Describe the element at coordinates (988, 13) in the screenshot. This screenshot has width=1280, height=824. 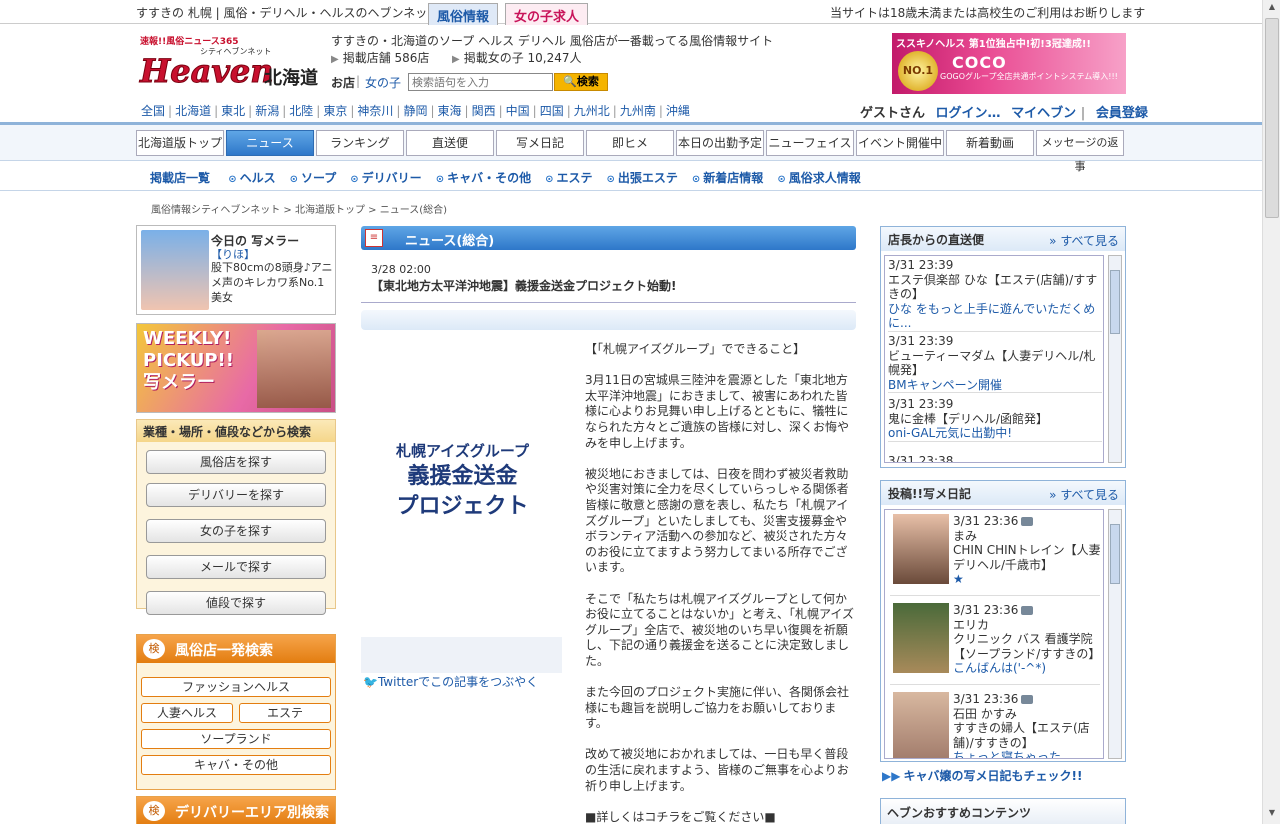
I see `age-notice: 当サイトは18歳未満または高校生のご利用はお断りします` at that location.